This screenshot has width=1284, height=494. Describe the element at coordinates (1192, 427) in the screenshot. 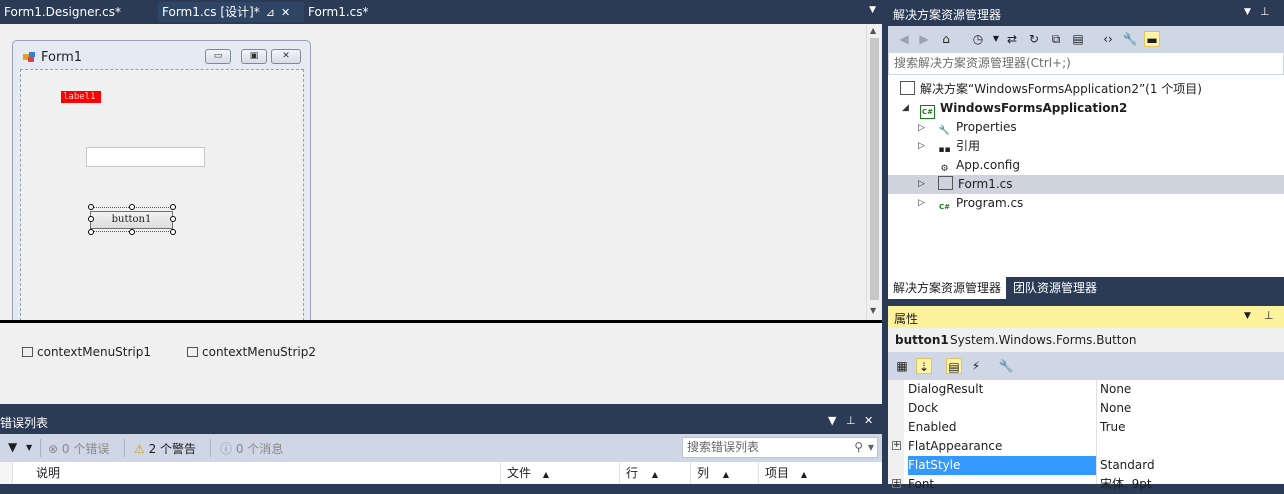

I see `property-value: True` at that location.